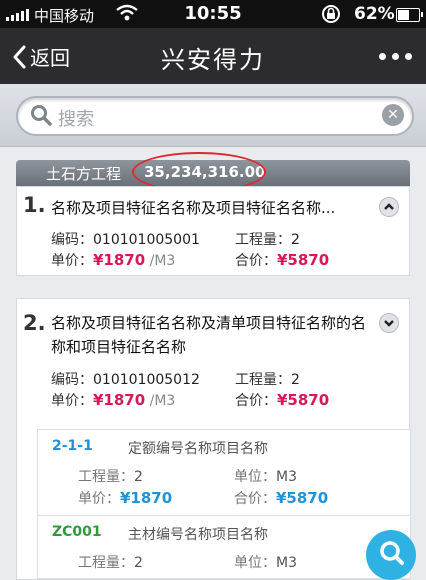 This screenshot has height=580, width=426. I want to click on expand-toggle, so click(389, 323).